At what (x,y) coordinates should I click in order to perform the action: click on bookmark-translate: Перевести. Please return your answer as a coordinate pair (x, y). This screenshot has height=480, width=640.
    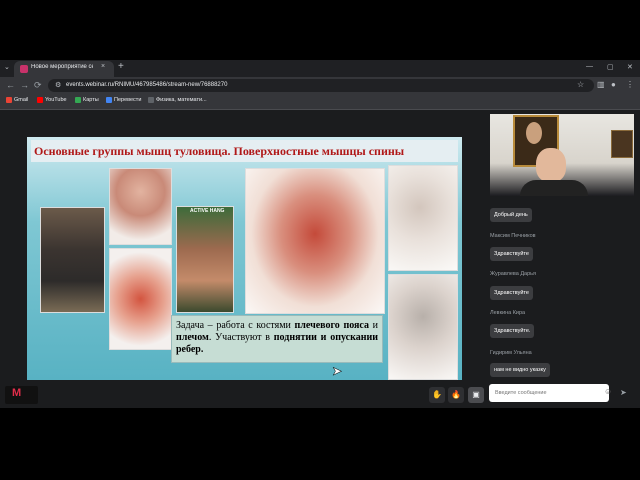
    Looking at the image, I should click on (123, 100).